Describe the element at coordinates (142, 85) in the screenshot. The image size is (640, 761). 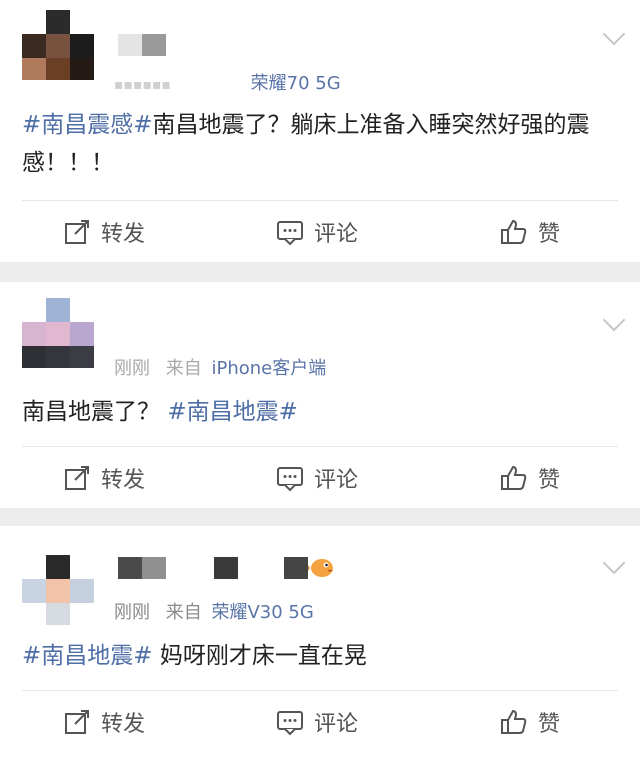
I see `timestamp-blurred: ▪▪▪▪▪▪` at that location.